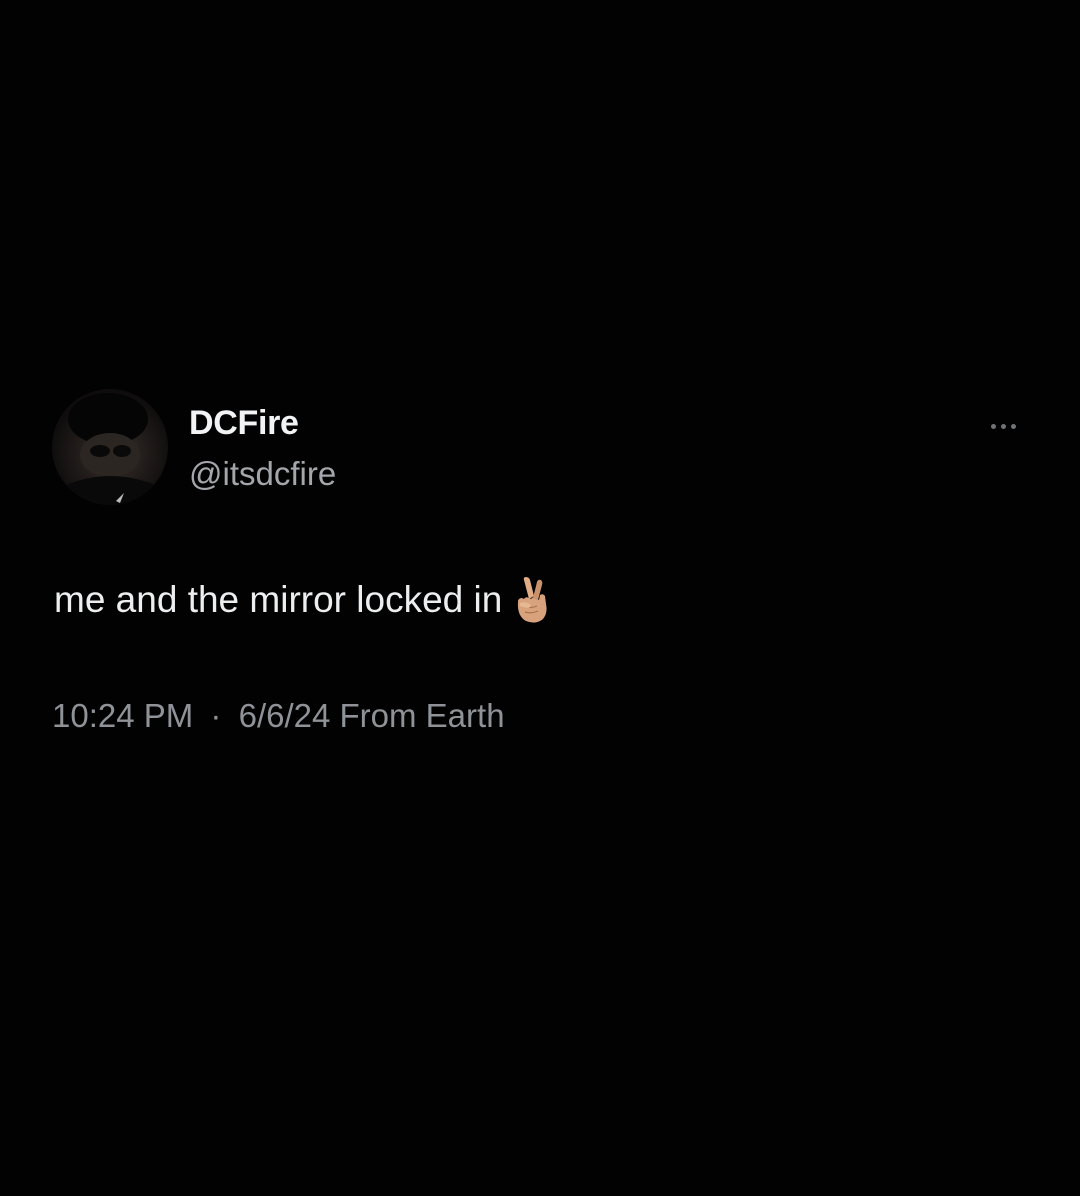 Image resolution: width=1080 pixels, height=1196 pixels. Describe the element at coordinates (422, 715) in the screenshot. I see `tweet-source: From Earth` at that location.